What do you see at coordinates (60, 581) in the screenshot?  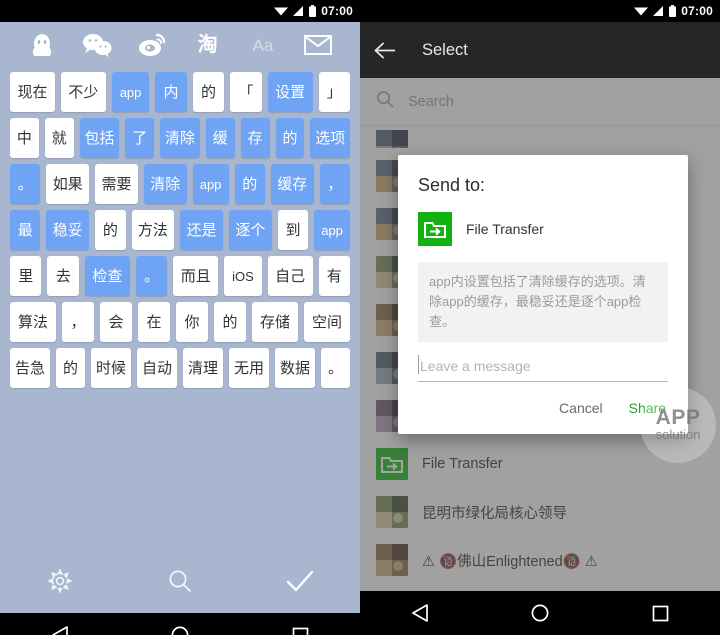 I see `settings-gear-icon` at bounding box center [60, 581].